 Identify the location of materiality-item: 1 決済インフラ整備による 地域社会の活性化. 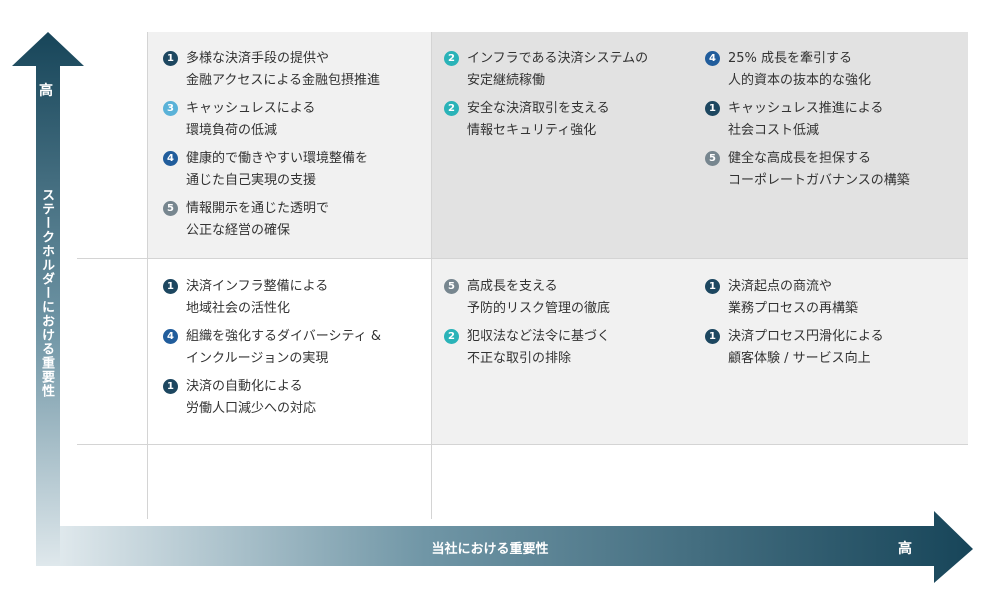
(245, 298).